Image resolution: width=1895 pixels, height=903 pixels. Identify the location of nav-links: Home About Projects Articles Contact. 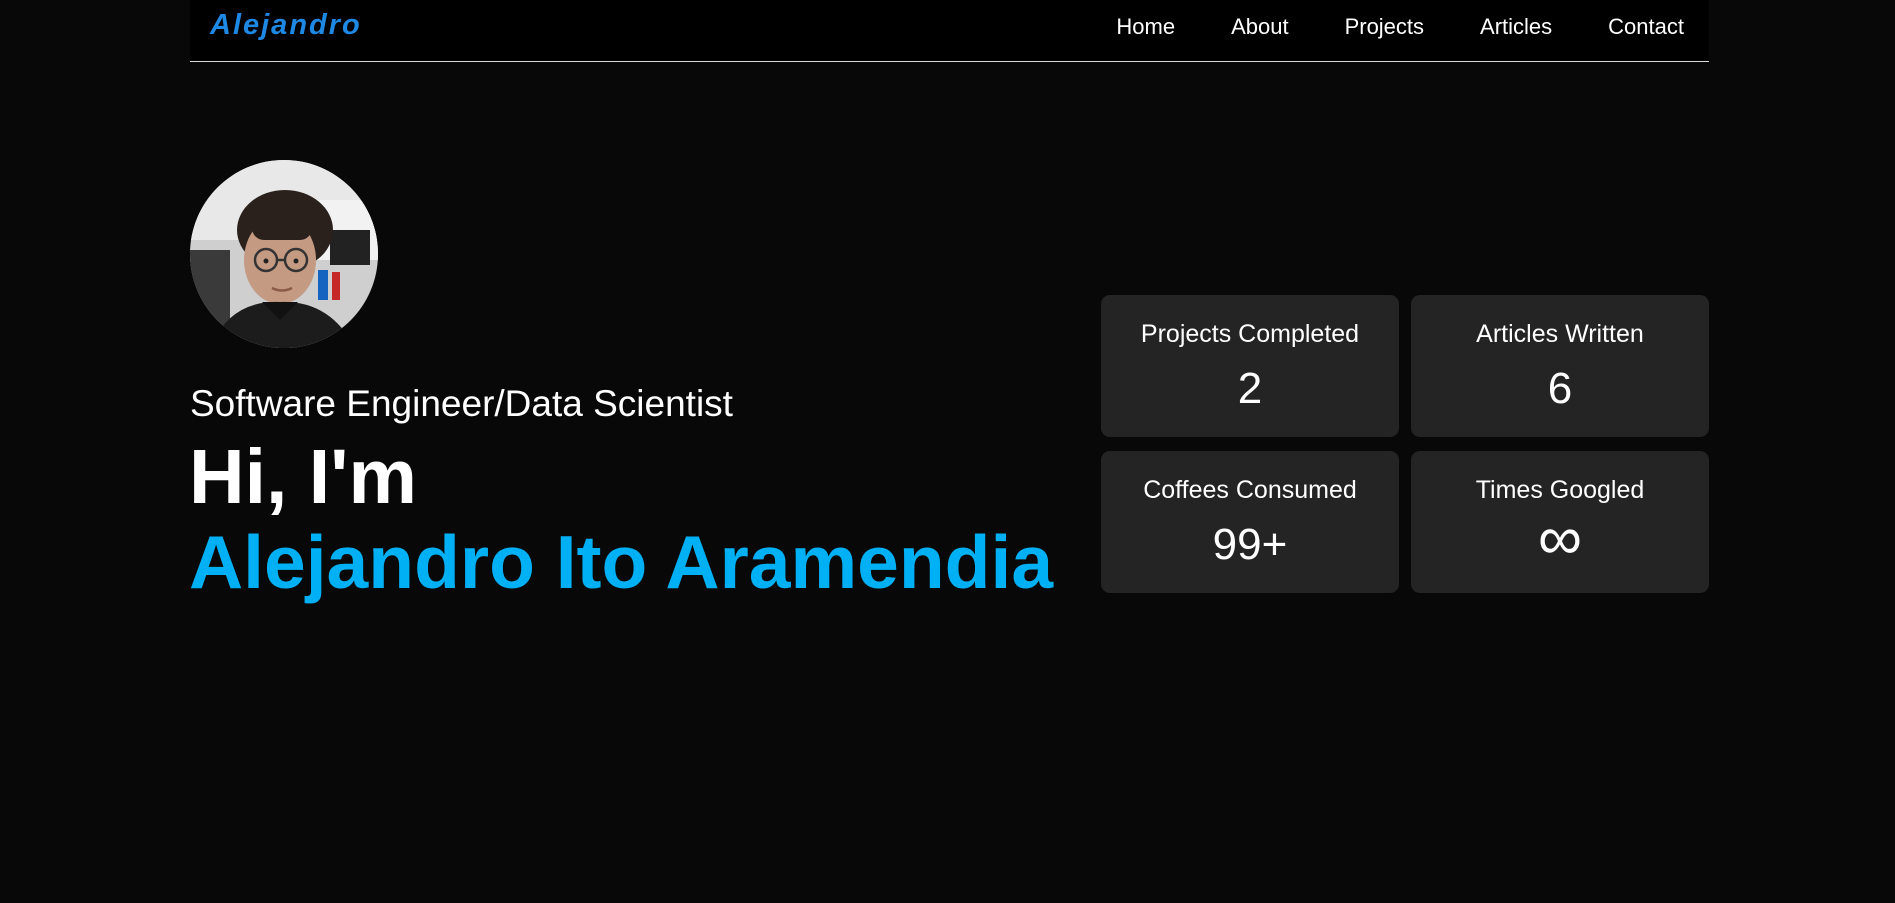
(1400, 27).